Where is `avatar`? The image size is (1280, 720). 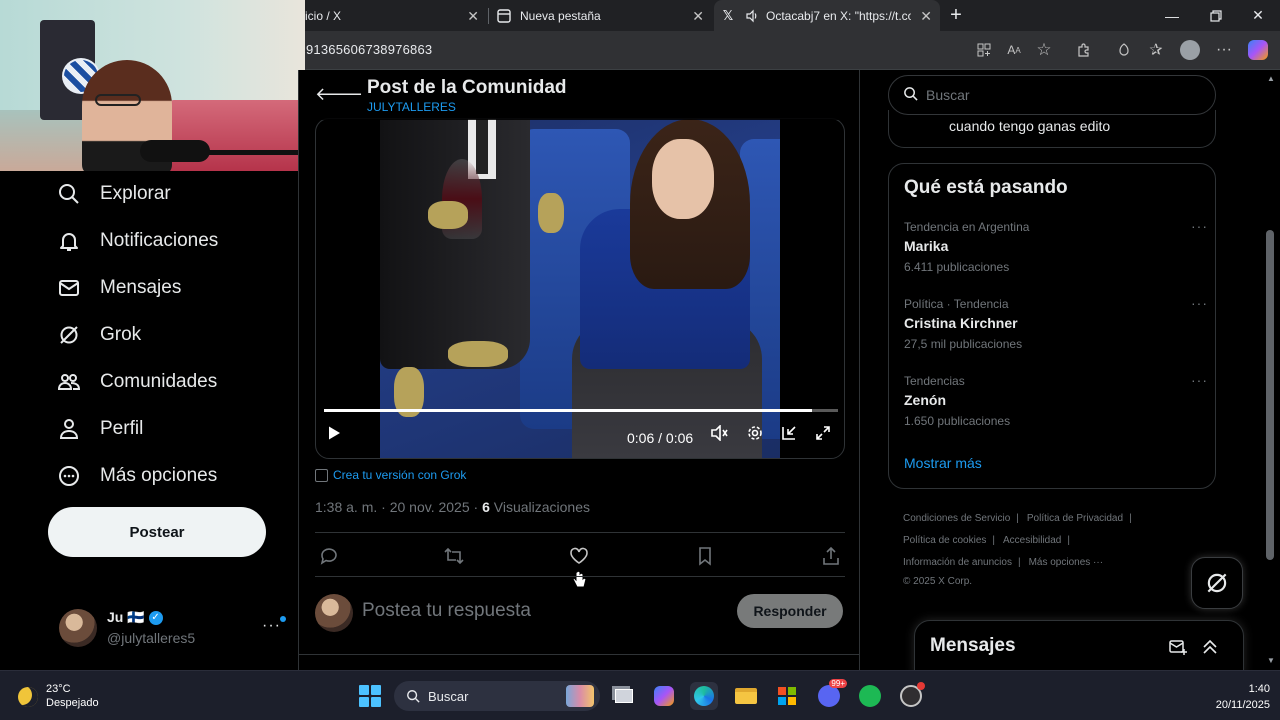 avatar is located at coordinates (334, 613).